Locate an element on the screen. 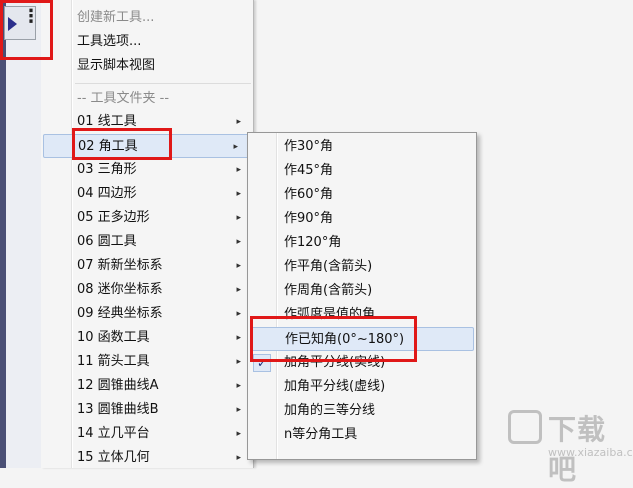 Image resolution: width=633 pixels, height=488 pixels. folder-label: 08 迷你坐标系 is located at coordinates (120, 289).